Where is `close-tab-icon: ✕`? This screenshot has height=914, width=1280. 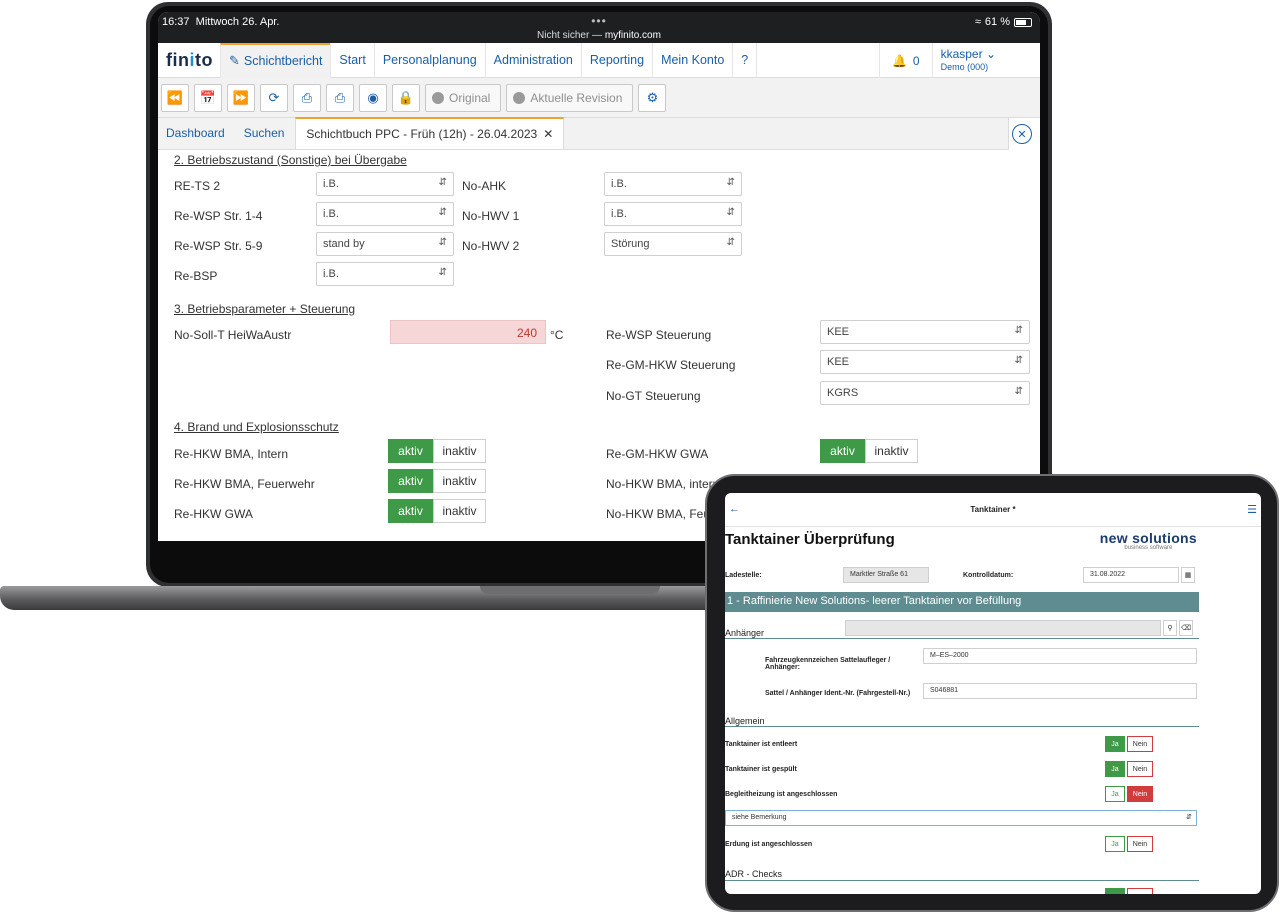 close-tab-icon: ✕ is located at coordinates (548, 134).